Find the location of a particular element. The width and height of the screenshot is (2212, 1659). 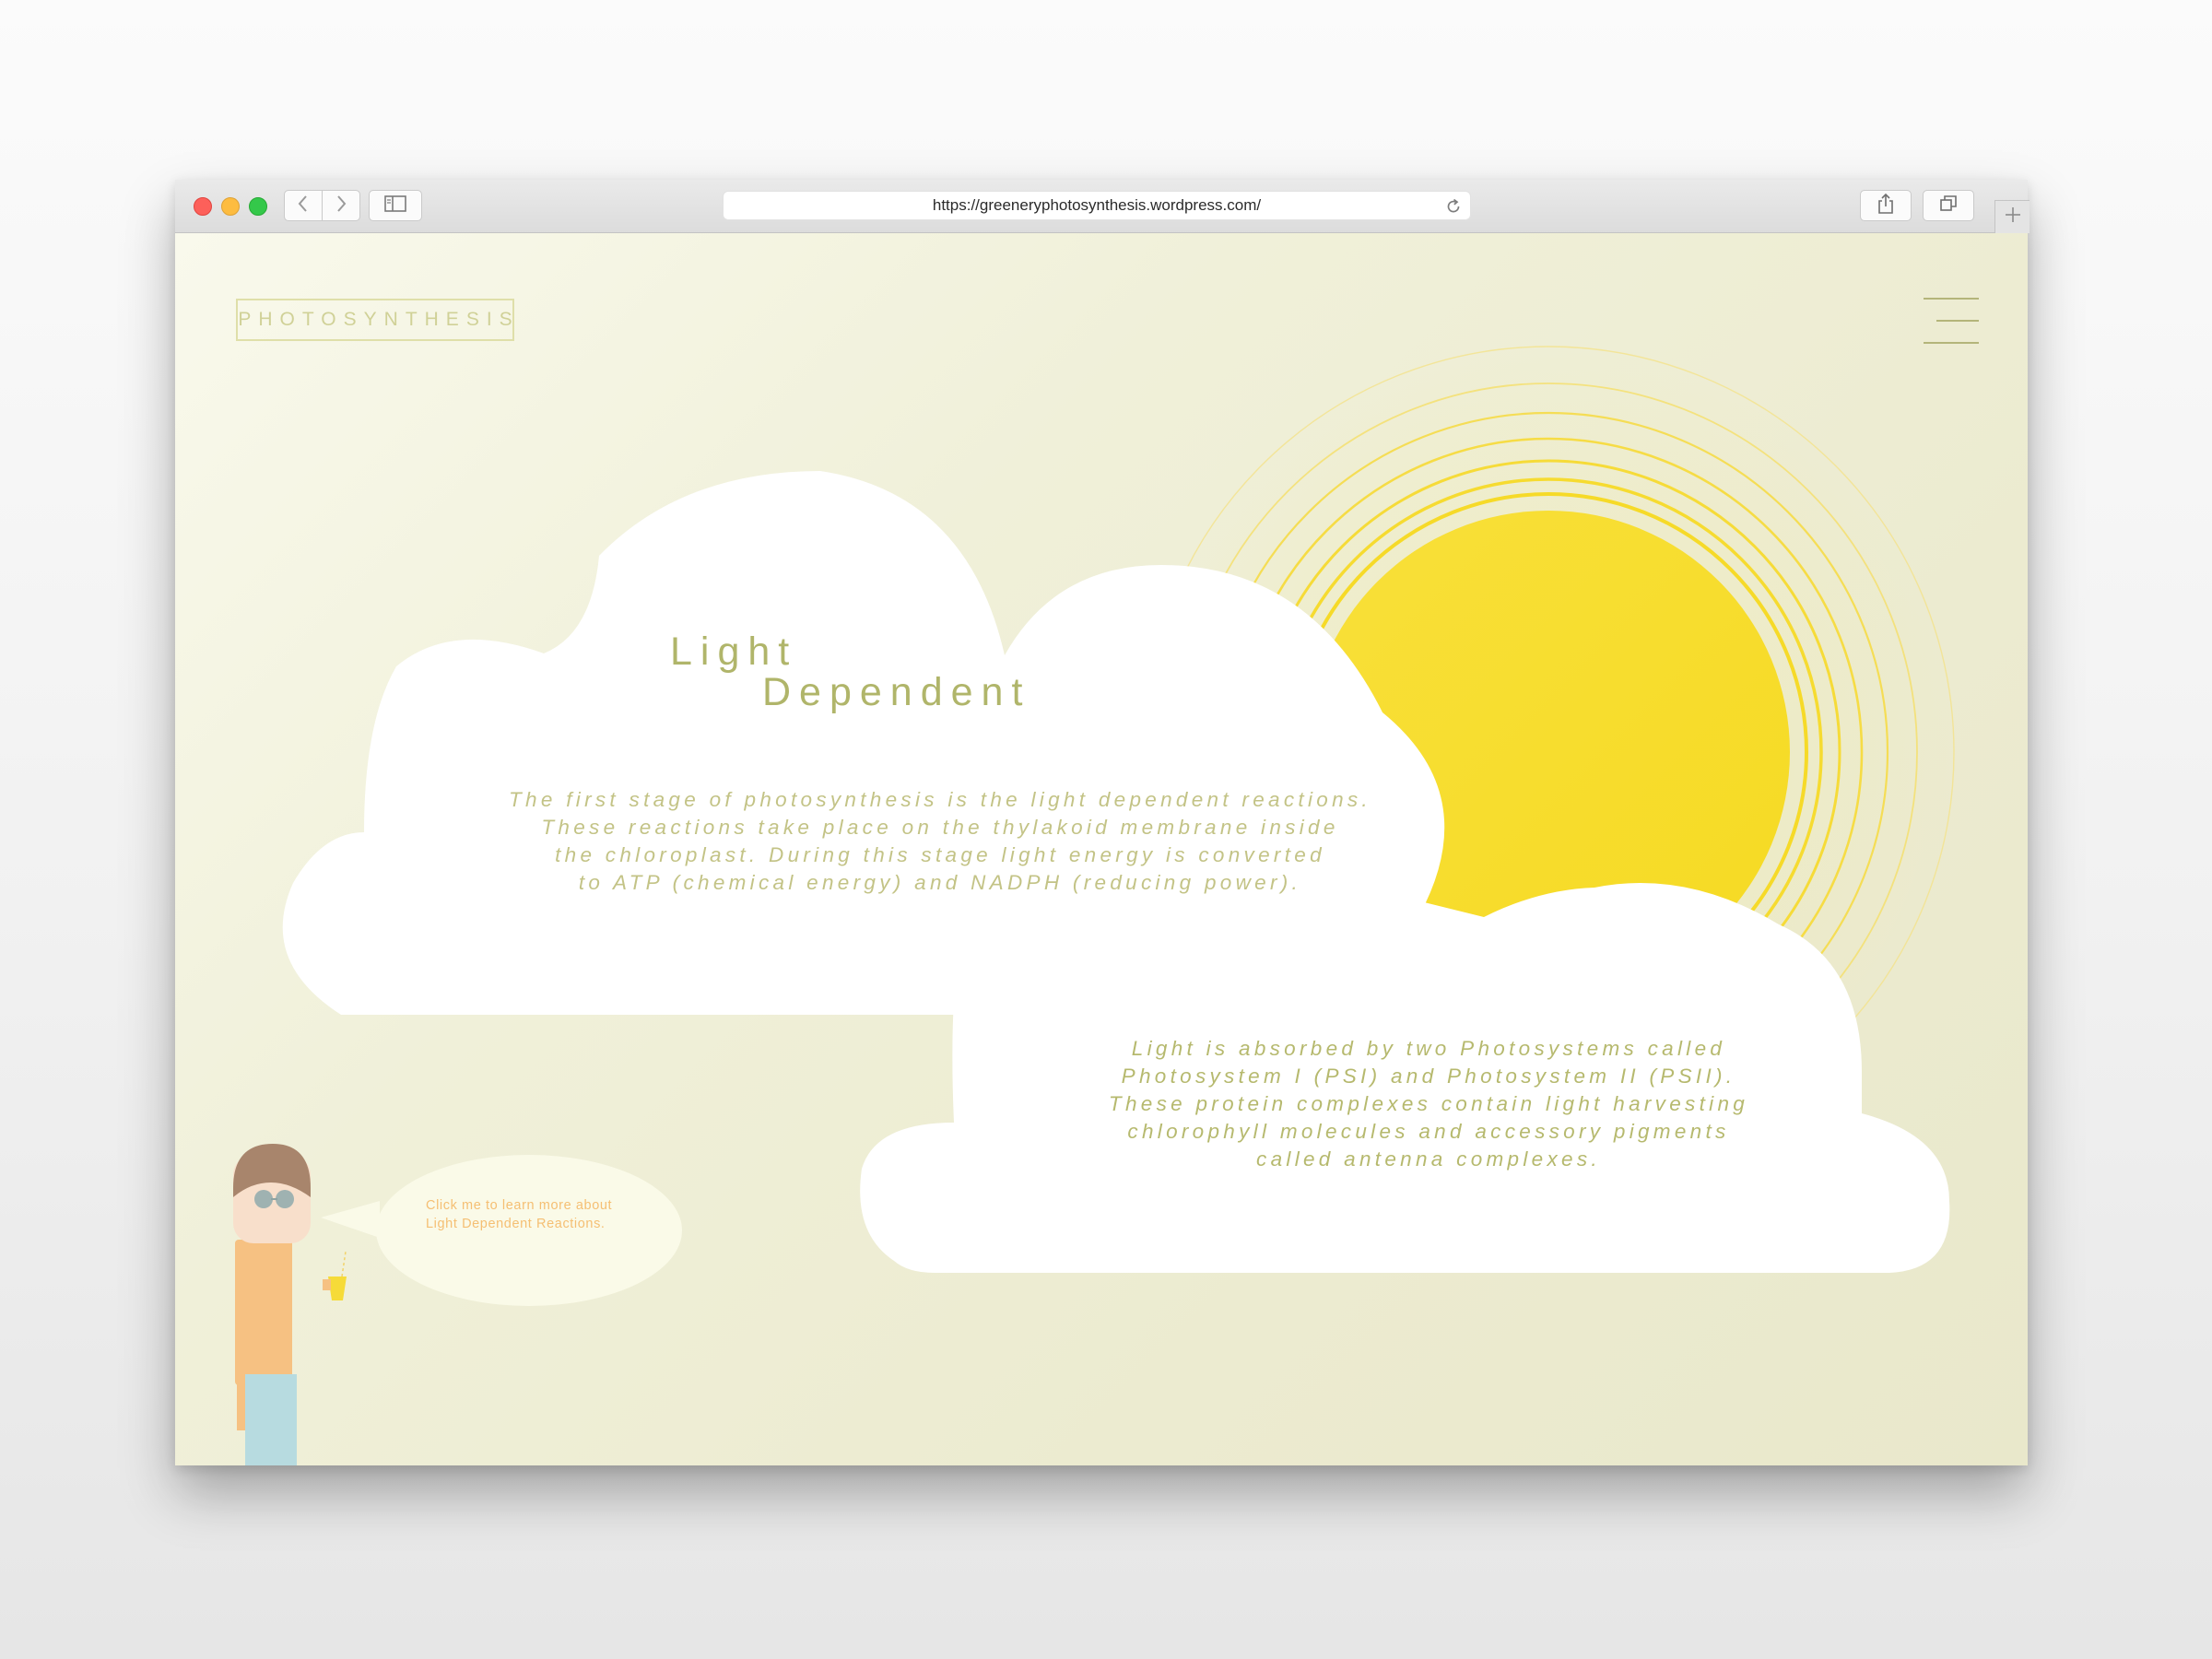

close-window-button is located at coordinates (203, 206).